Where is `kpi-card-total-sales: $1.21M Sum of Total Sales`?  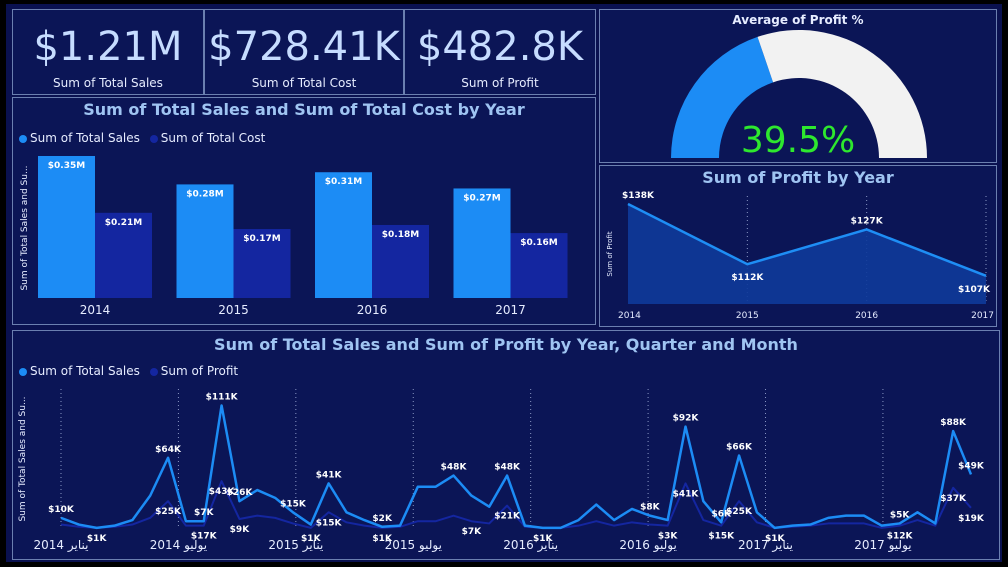 kpi-card-total-sales: $1.21M Sum of Total Sales is located at coordinates (108, 52).